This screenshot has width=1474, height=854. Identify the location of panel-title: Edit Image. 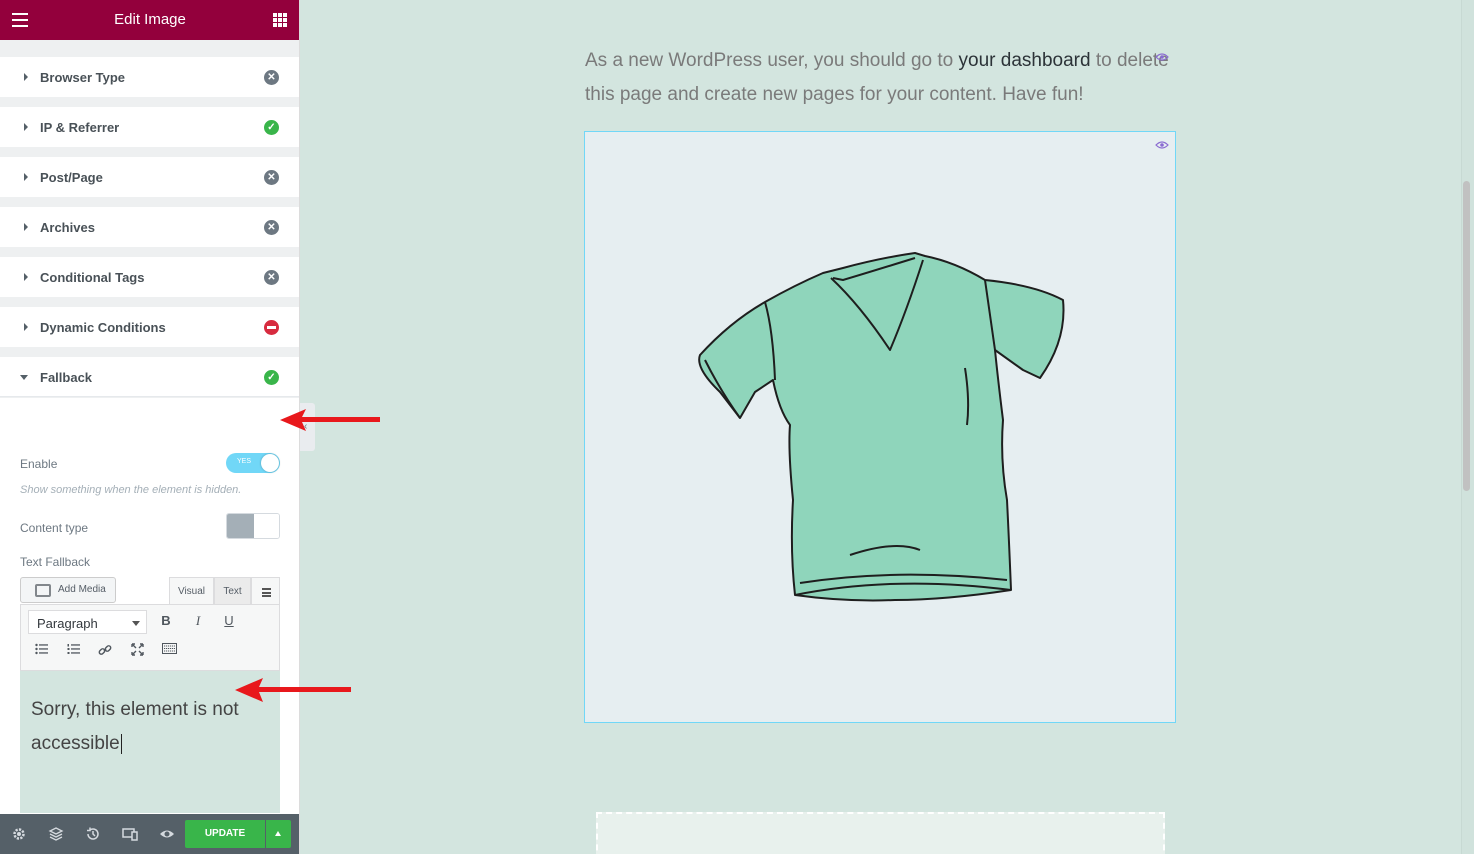
(150, 19).